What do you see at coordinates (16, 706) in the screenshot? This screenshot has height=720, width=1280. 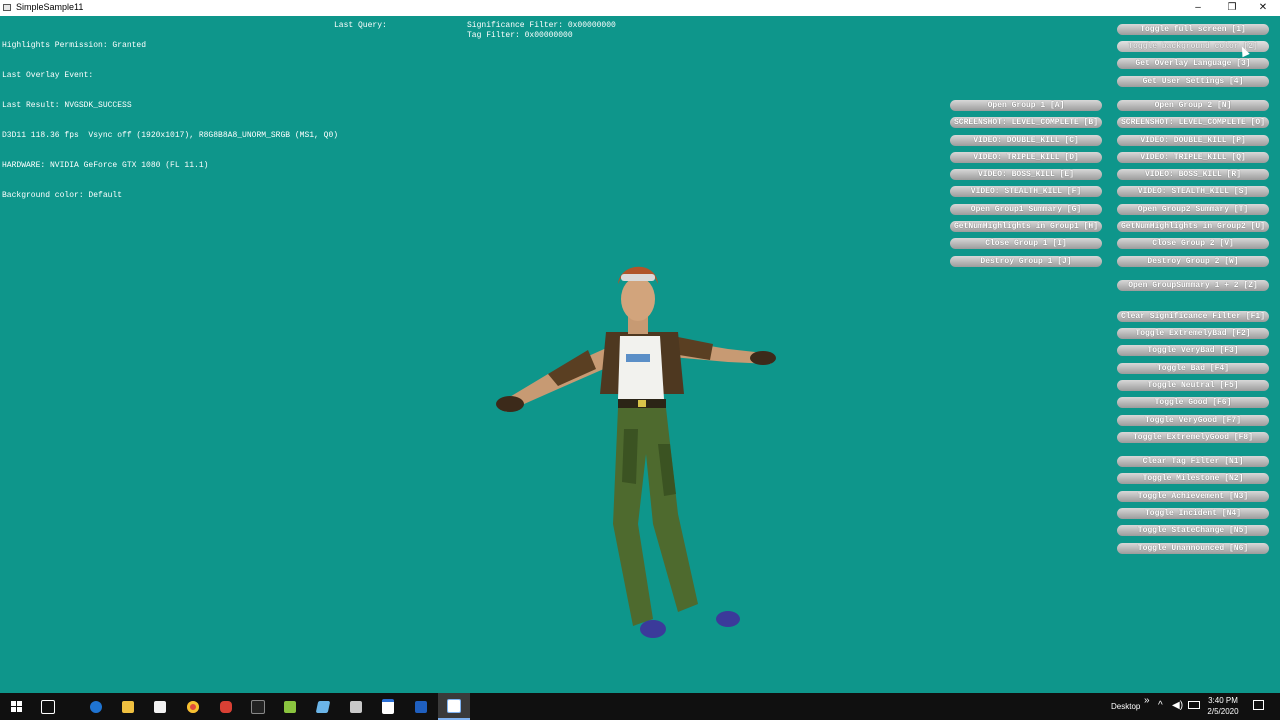 I see `windows-start-icon` at bounding box center [16, 706].